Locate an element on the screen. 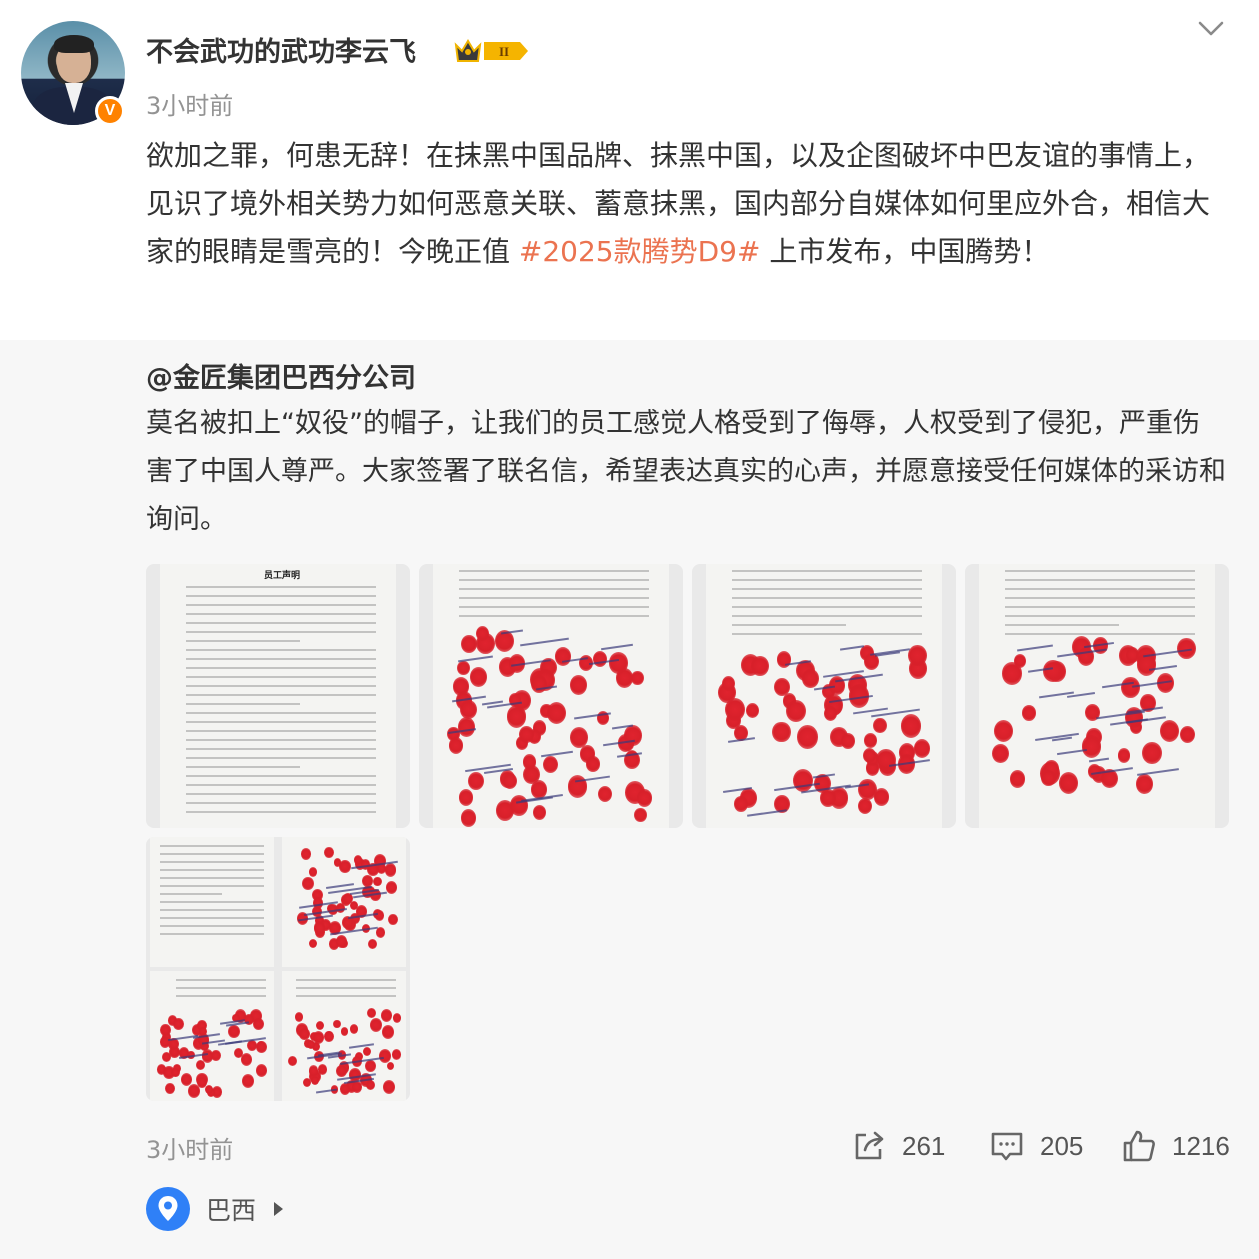 Image resolution: width=1259 pixels, height=1259 pixels. document-paper is located at coordinates (1097, 696).